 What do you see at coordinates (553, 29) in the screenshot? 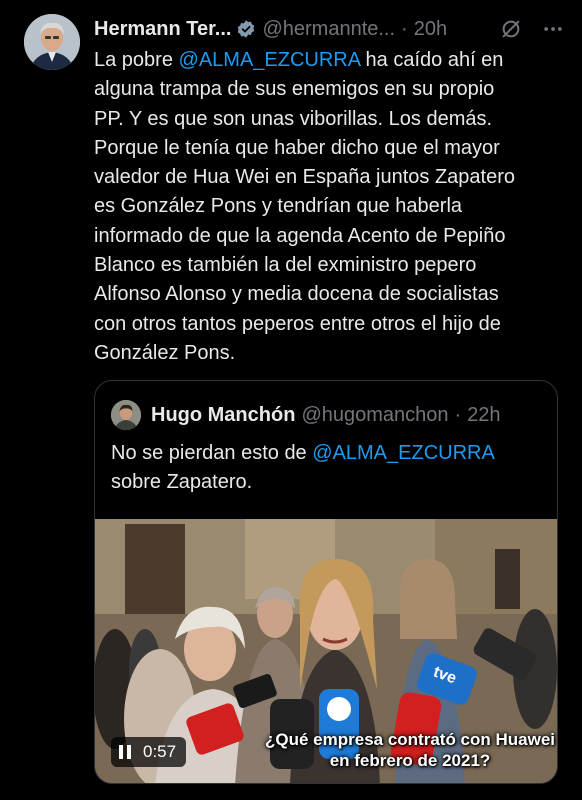
I see `more-options-icon` at bounding box center [553, 29].